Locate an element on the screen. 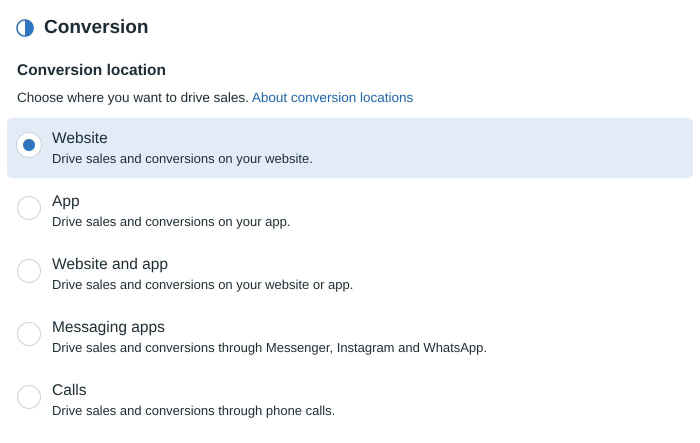 The image size is (700, 443). option-description: Drive sales and conversions on your website. is located at coordinates (182, 158).